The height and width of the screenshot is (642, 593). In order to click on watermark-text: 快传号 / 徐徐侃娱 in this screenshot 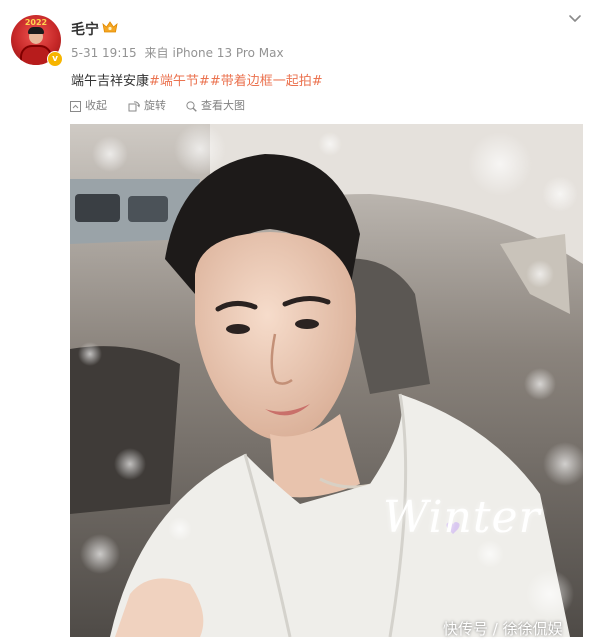, I will do `click(503, 629)`.